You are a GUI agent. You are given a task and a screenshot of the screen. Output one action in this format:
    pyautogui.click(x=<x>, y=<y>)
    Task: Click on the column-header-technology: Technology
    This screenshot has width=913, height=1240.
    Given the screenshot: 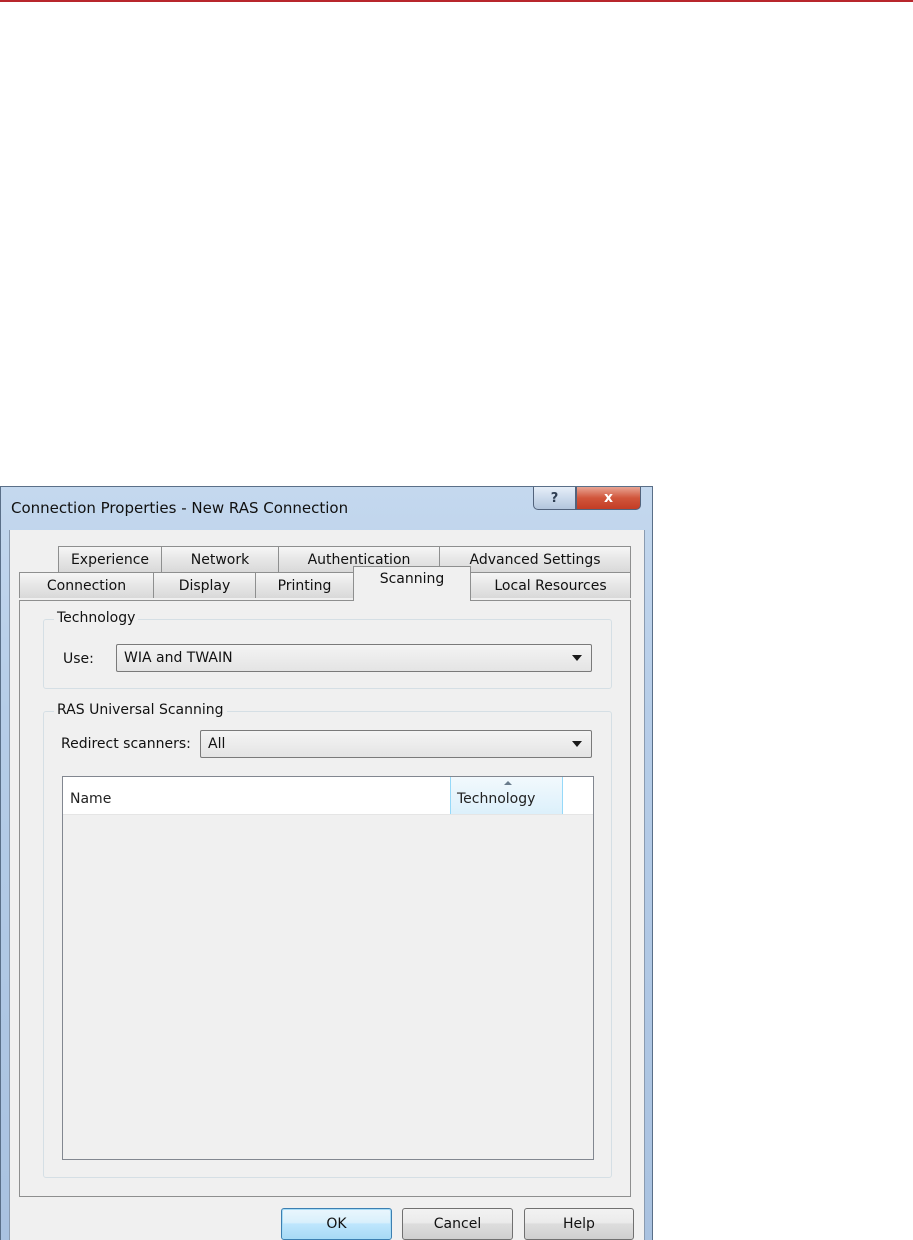 What is the action you would take?
    pyautogui.click(x=506, y=795)
    